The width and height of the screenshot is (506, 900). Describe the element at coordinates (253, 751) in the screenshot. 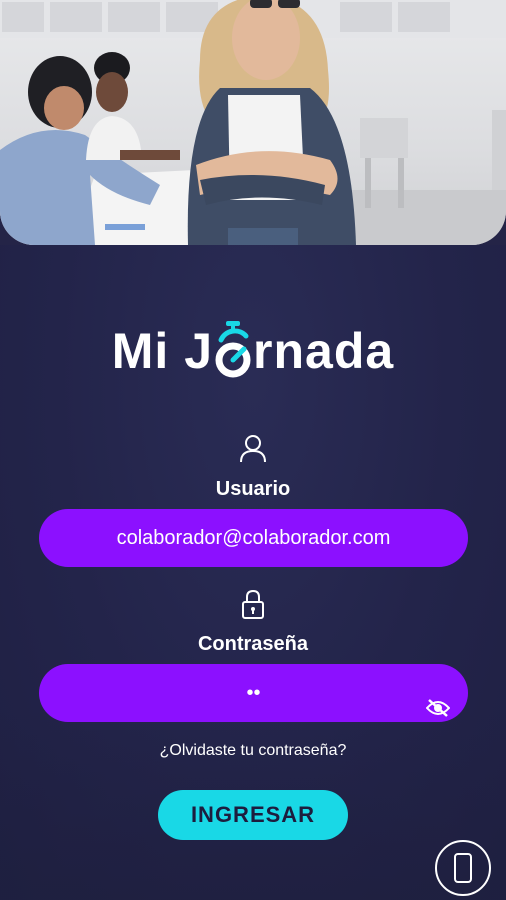

I see `forgot-password-link: ¿Olvidaste tu contraseña?` at that location.